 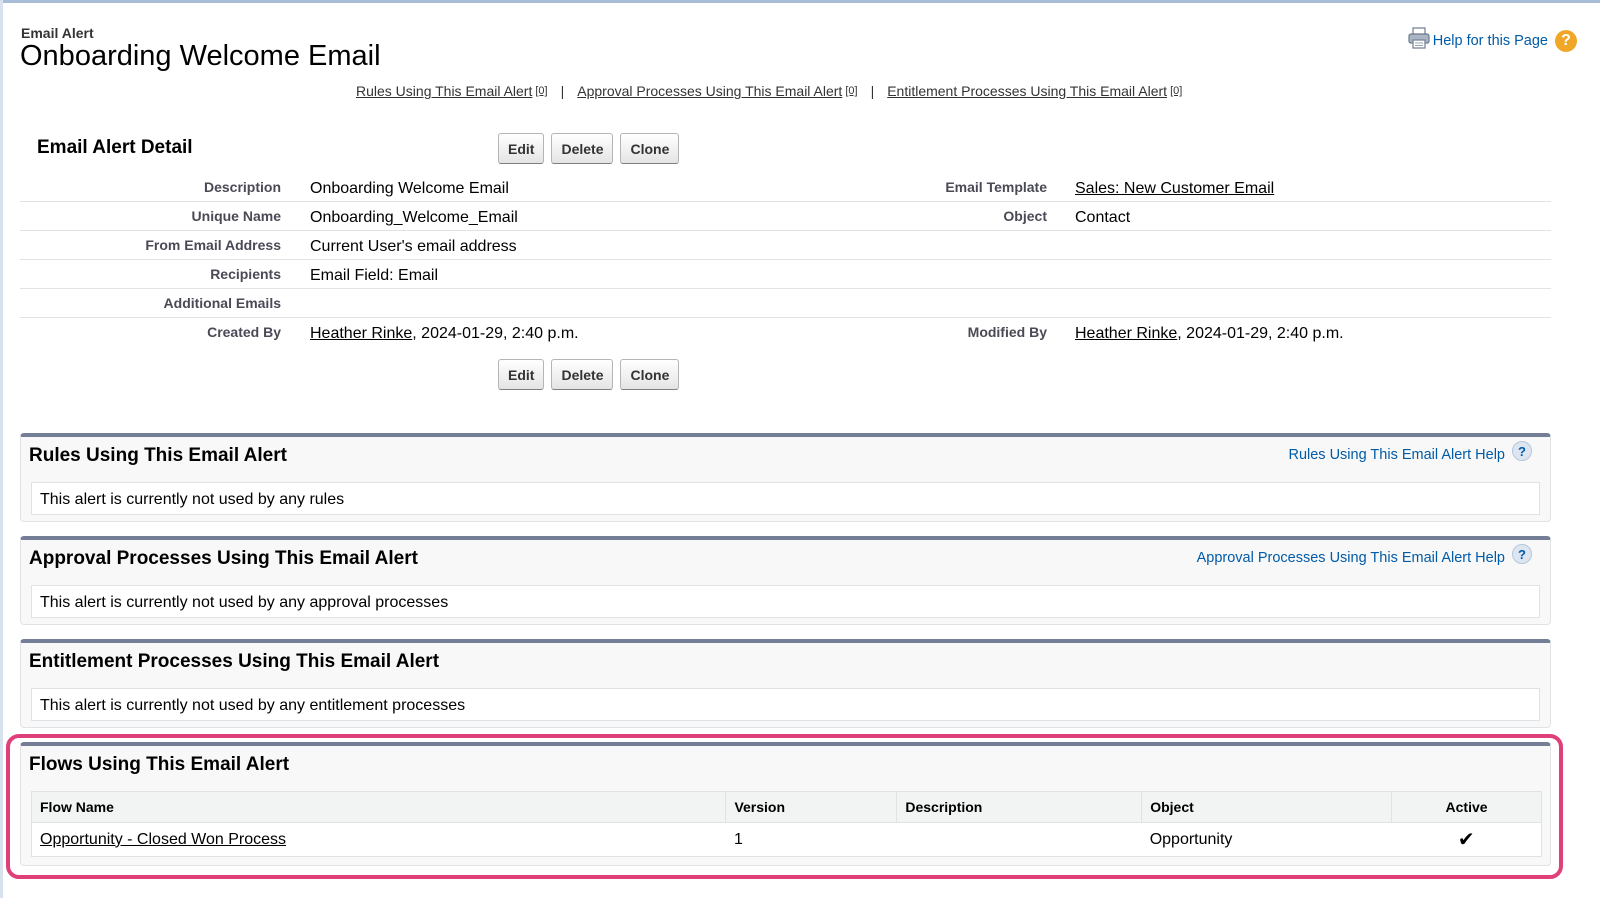 What do you see at coordinates (495, 333) in the screenshot?
I see `created-date: , 2024-01-29, 2:40 p.m.` at bounding box center [495, 333].